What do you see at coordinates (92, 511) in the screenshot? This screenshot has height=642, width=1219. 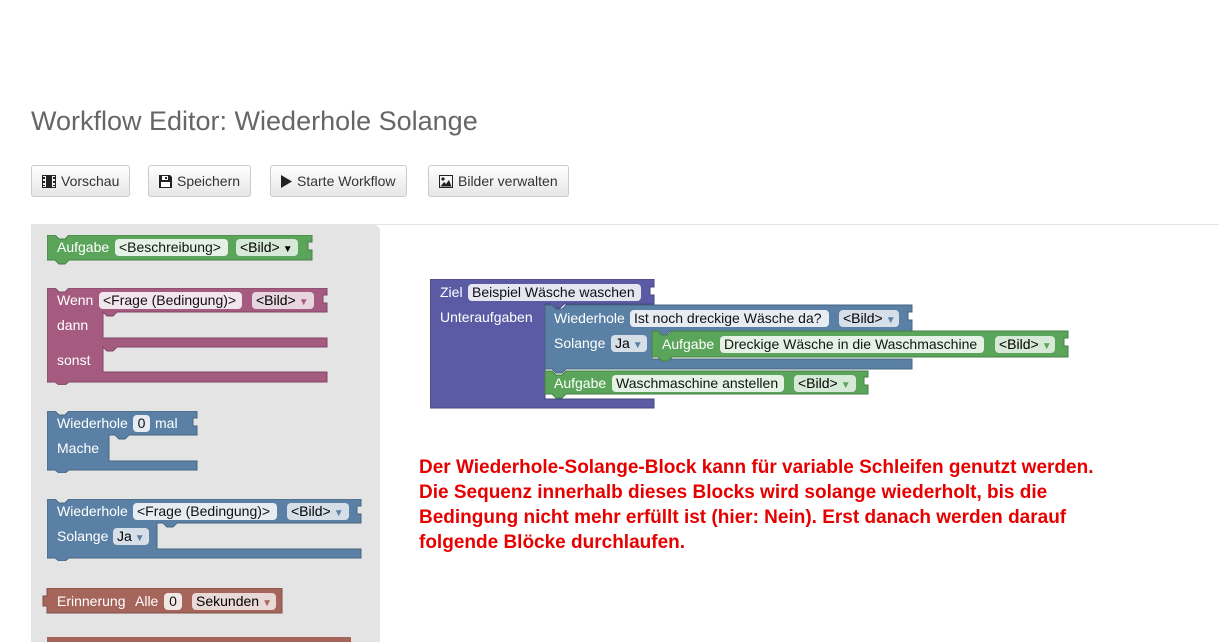 I see `repeat-while-label: Wiederhole` at bounding box center [92, 511].